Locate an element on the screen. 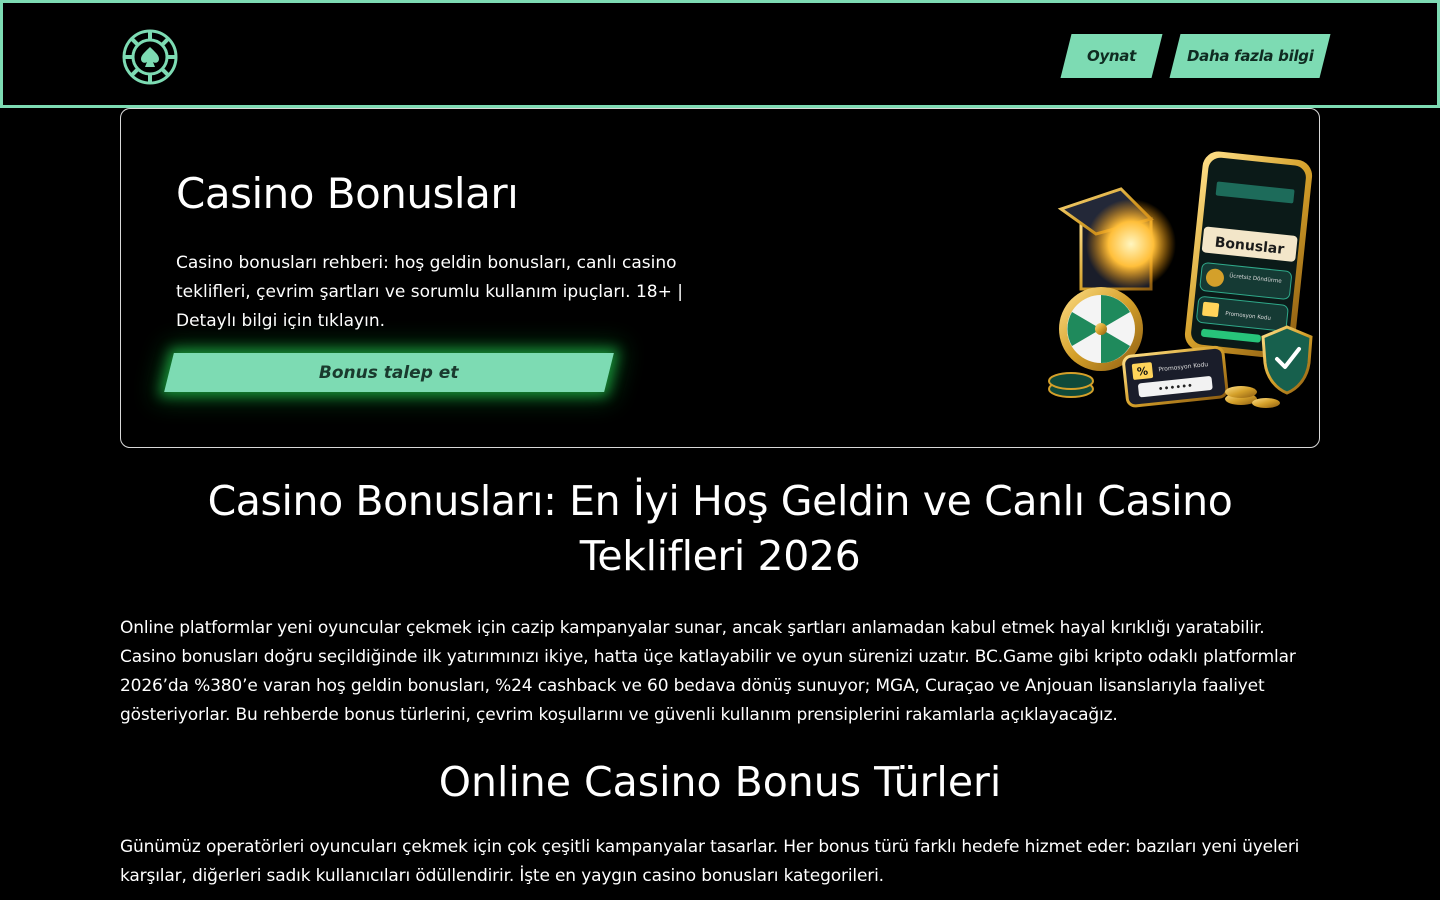 This screenshot has width=1440, height=900. article-heading-bonus-types: Online Casino Bonus Türleri is located at coordinates (720, 782).